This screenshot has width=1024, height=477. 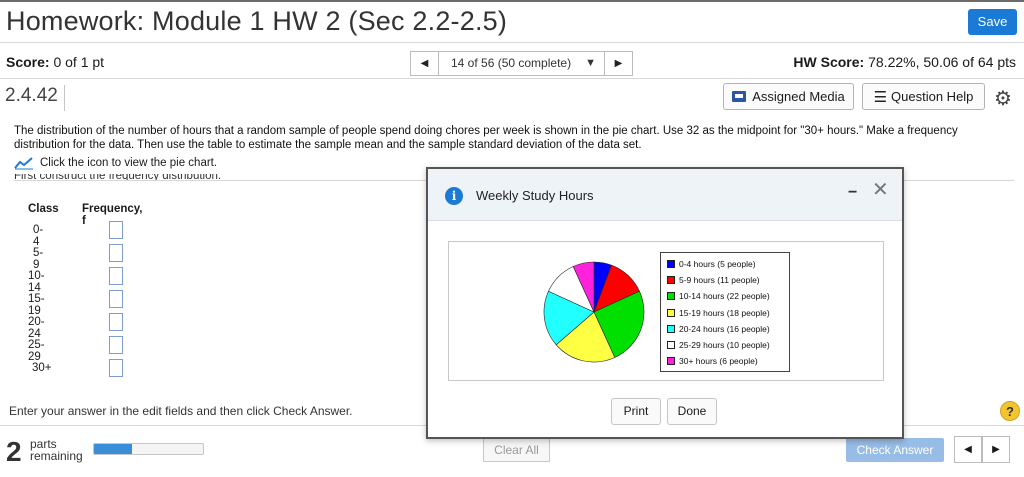 I want to click on minimize-icon: −, so click(x=852, y=193).